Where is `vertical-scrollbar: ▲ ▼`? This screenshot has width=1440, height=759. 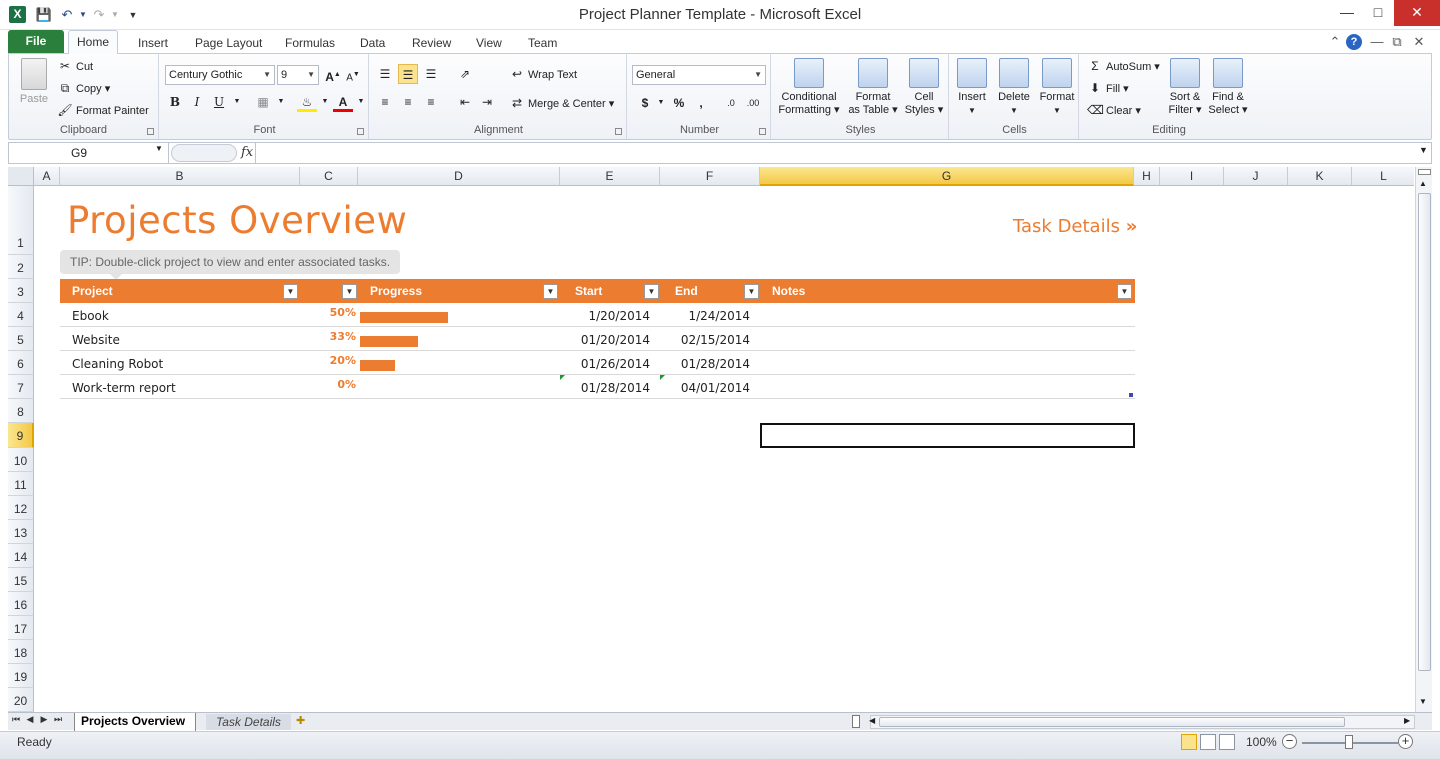
vertical-scrollbar: ▲ ▼ is located at coordinates (1423, 439).